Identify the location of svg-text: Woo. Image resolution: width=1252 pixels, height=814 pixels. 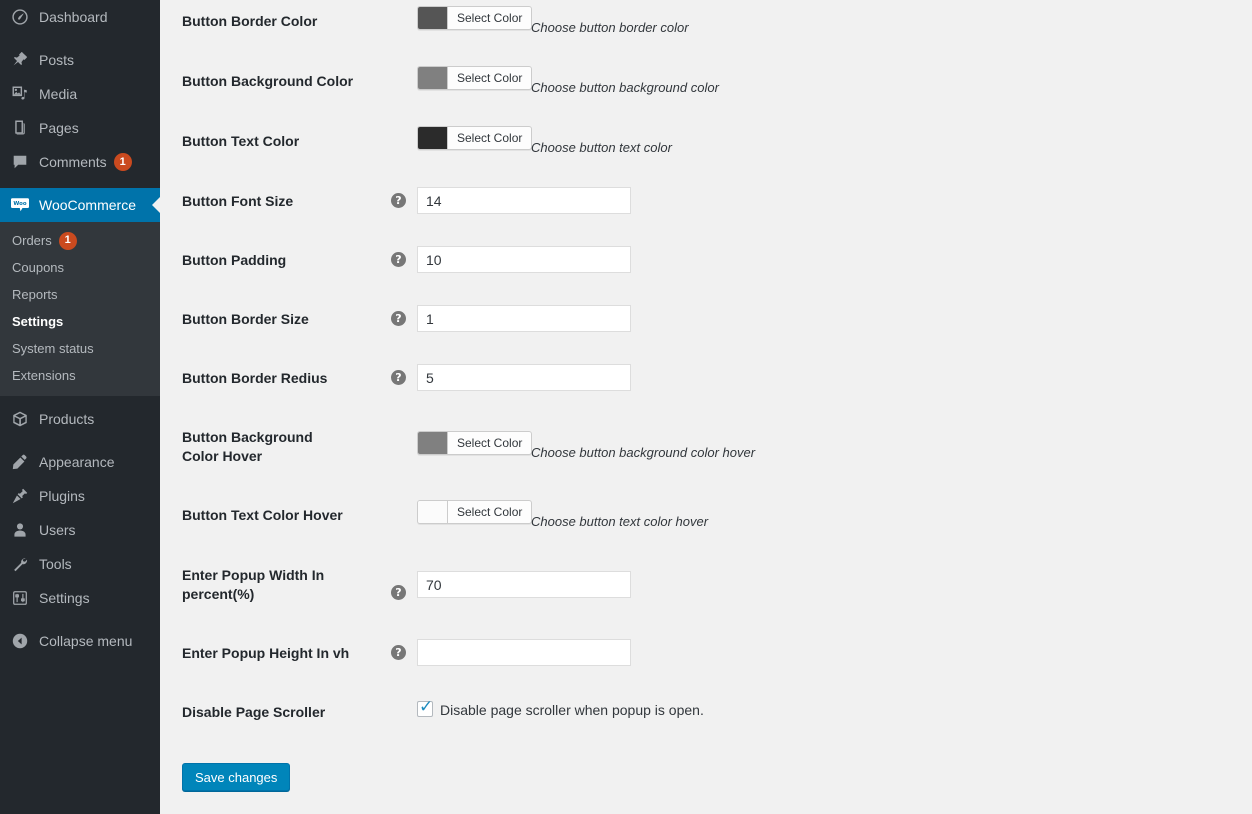
(19, 204).